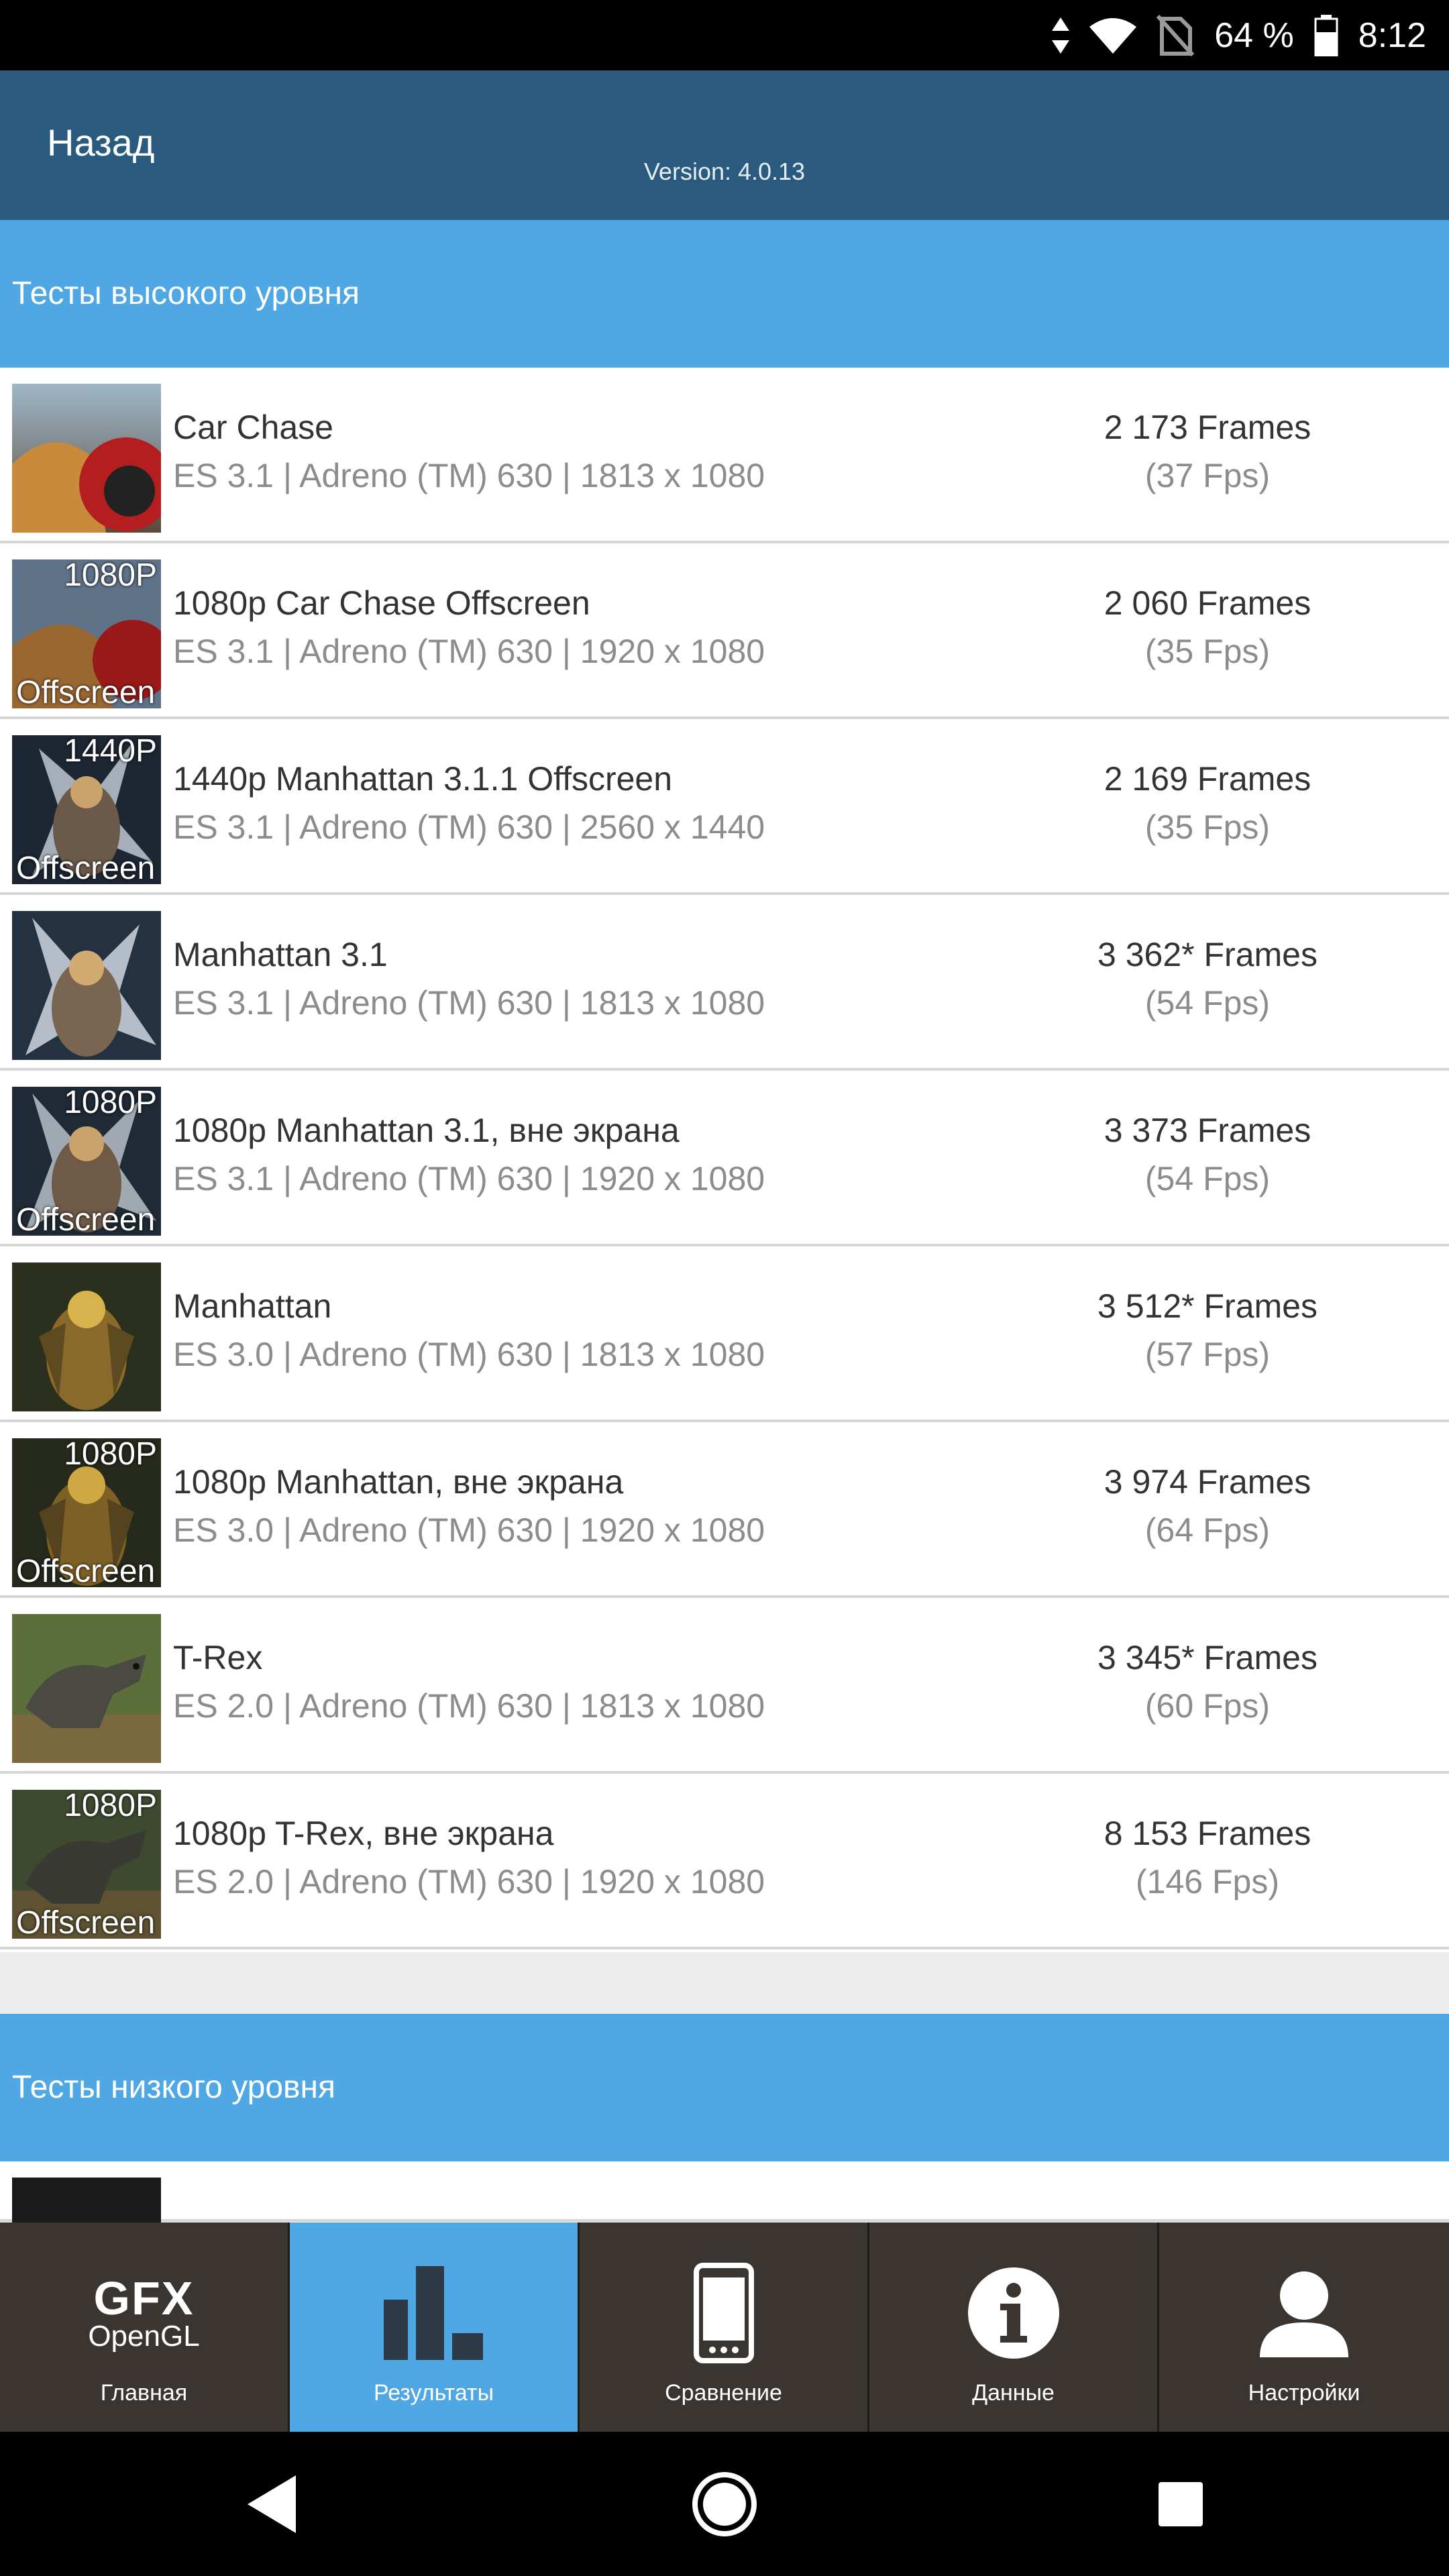 The width and height of the screenshot is (1449, 2576). What do you see at coordinates (398, 1482) in the screenshot?
I see `test-title: 1080p Manhattan, вне экрана` at bounding box center [398, 1482].